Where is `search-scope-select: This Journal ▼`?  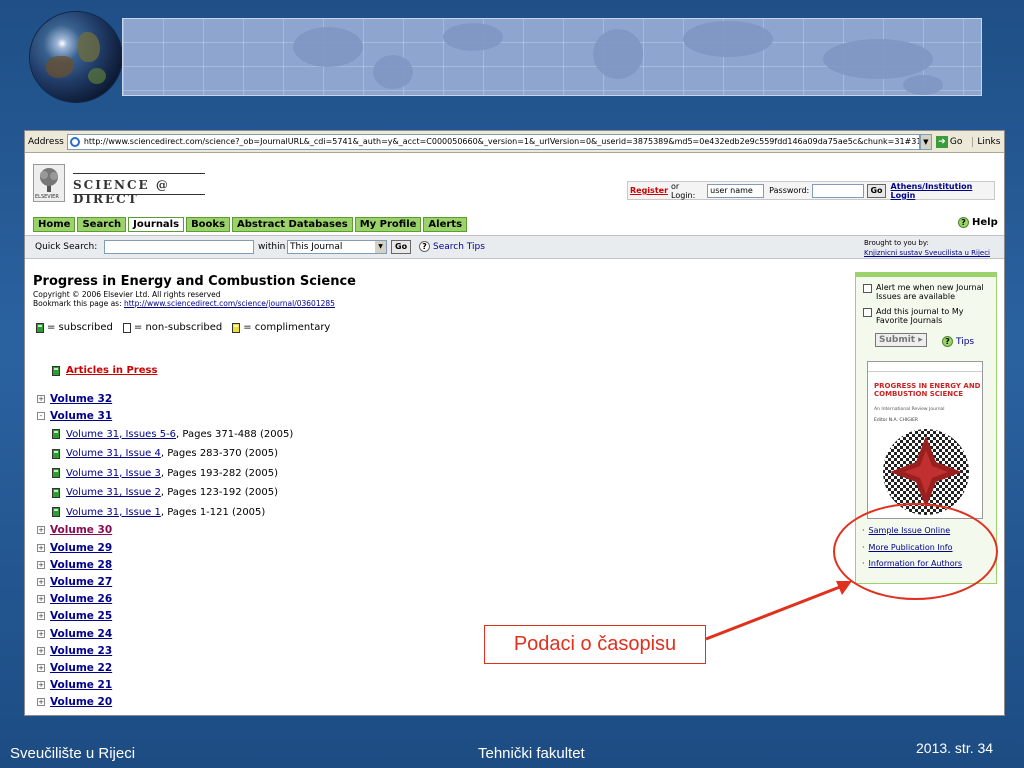 search-scope-select: This Journal ▼ is located at coordinates (337, 247).